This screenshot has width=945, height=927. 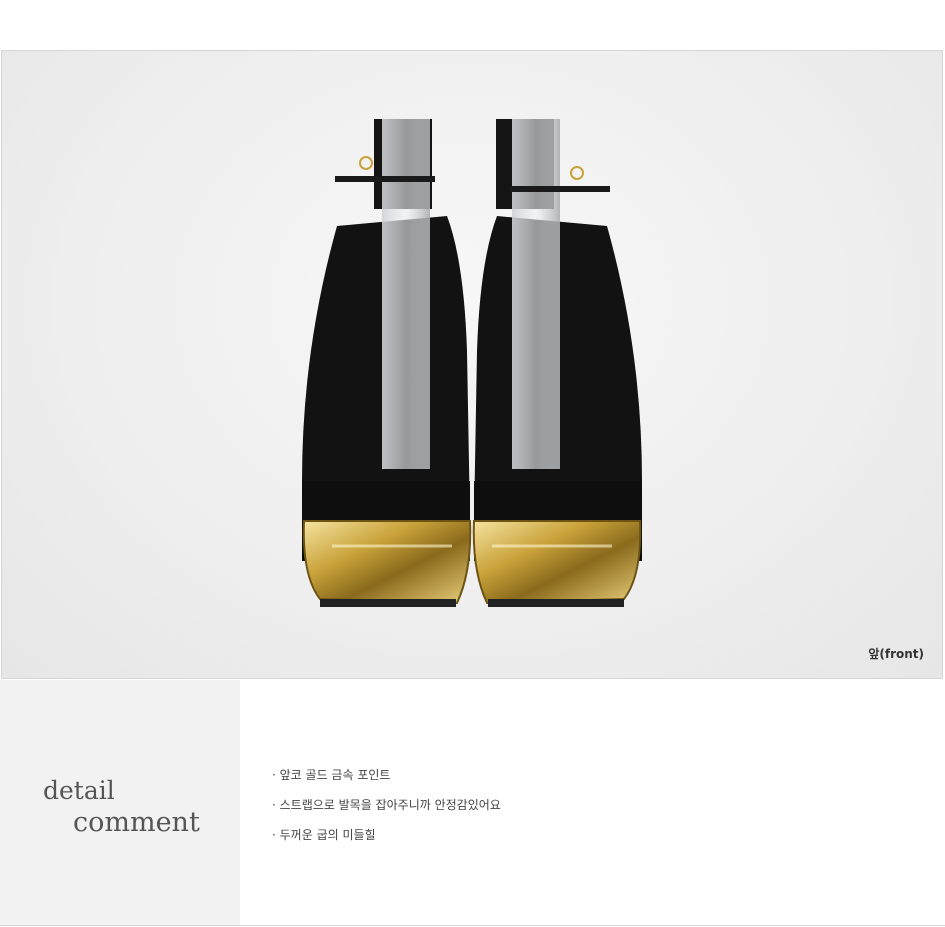 I want to click on list-item: · 앞코 골드 금속 포인트, so click(x=331, y=775).